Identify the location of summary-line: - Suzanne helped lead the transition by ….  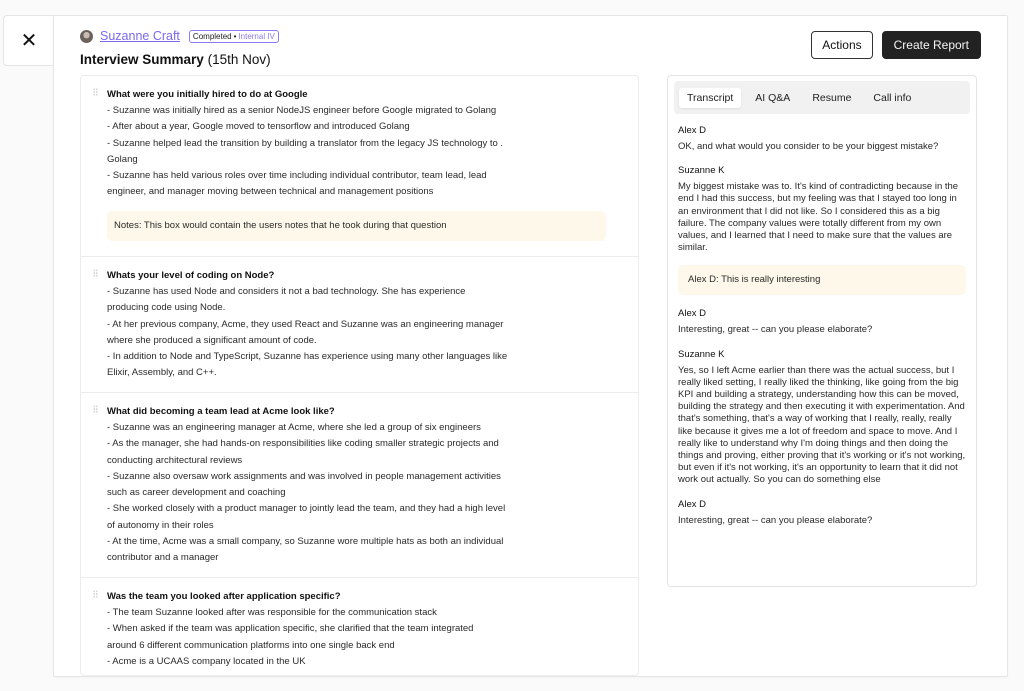
(305, 143).